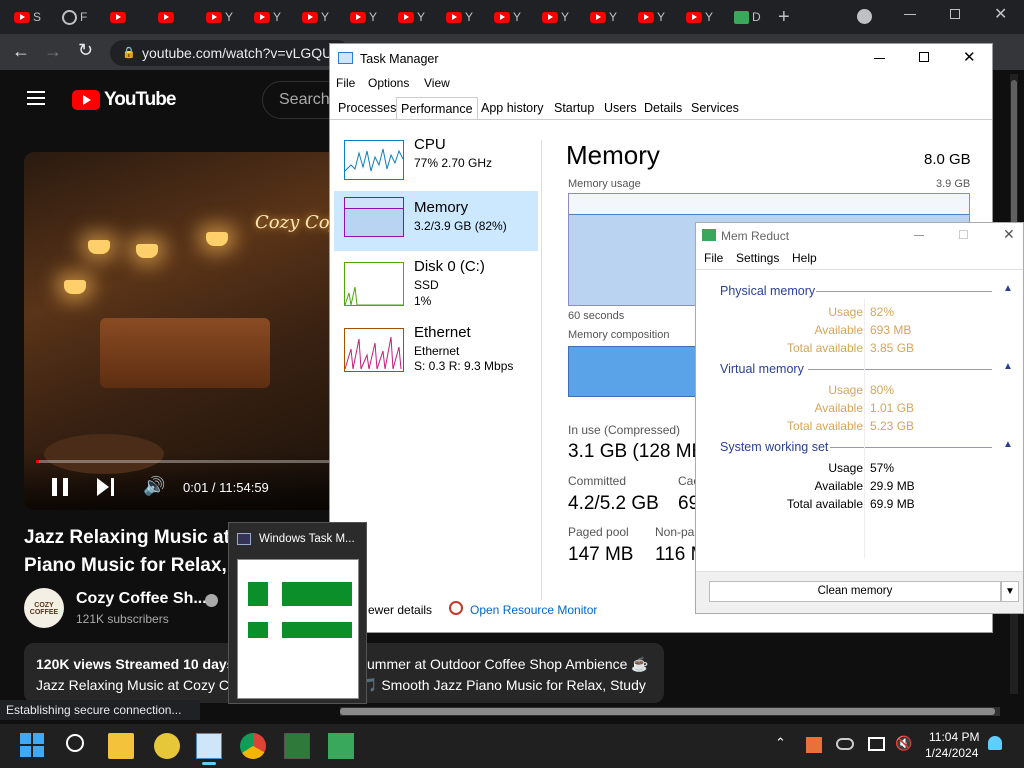 The width and height of the screenshot is (1024, 768). Describe the element at coordinates (963, 234) in the screenshot. I see `mr-maximize-icon` at that location.